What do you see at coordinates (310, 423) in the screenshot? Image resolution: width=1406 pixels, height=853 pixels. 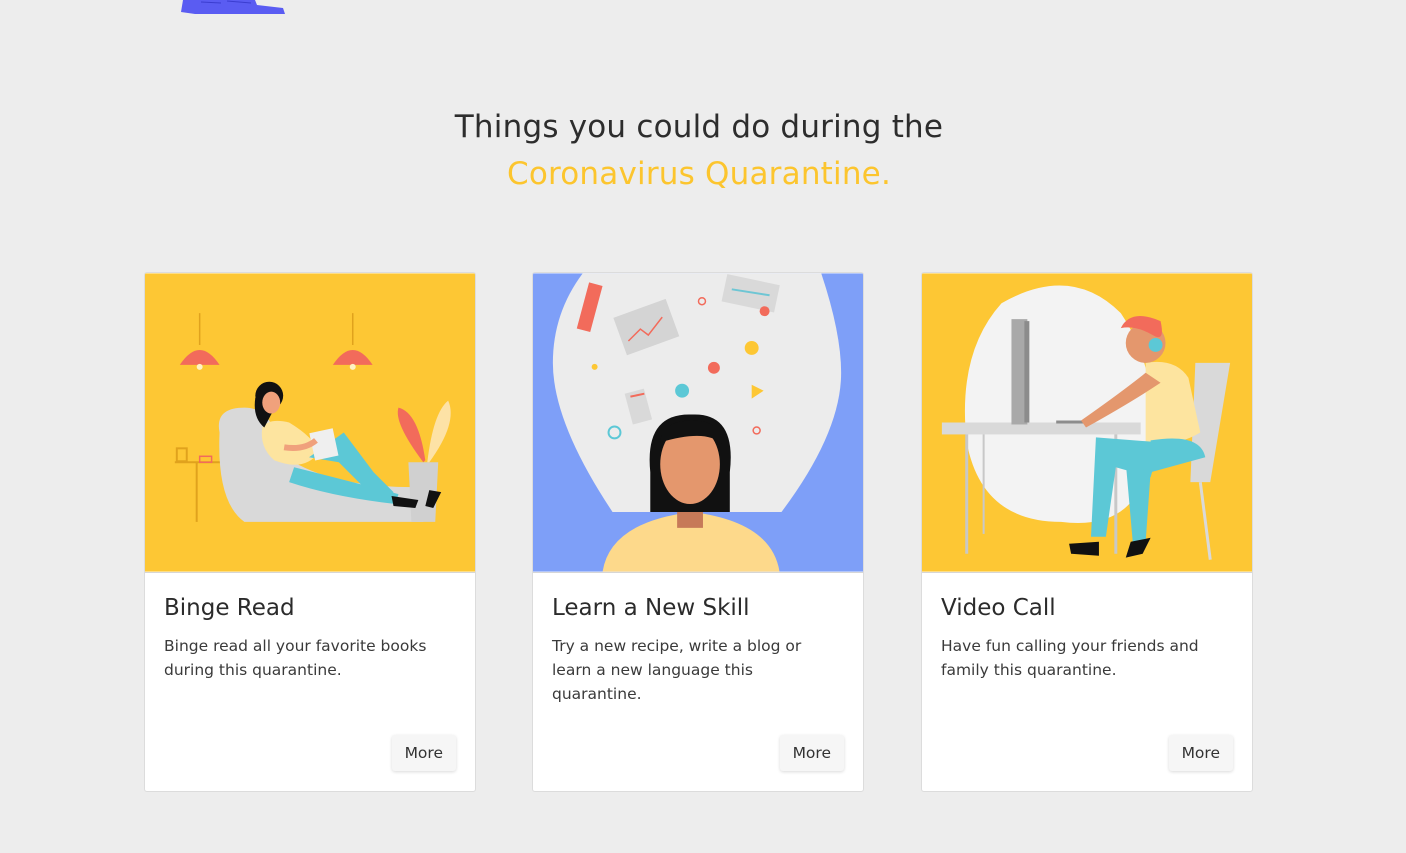 I see `woman-reading-illustration` at bounding box center [310, 423].